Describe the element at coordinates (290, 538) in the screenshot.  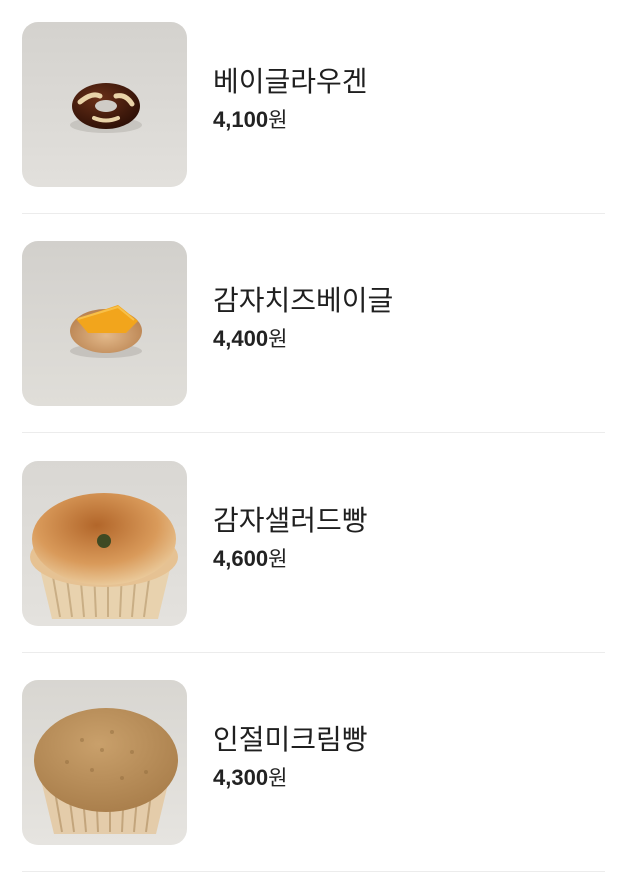
I see `item-info: 감자샐러드빵 4,600원` at that location.